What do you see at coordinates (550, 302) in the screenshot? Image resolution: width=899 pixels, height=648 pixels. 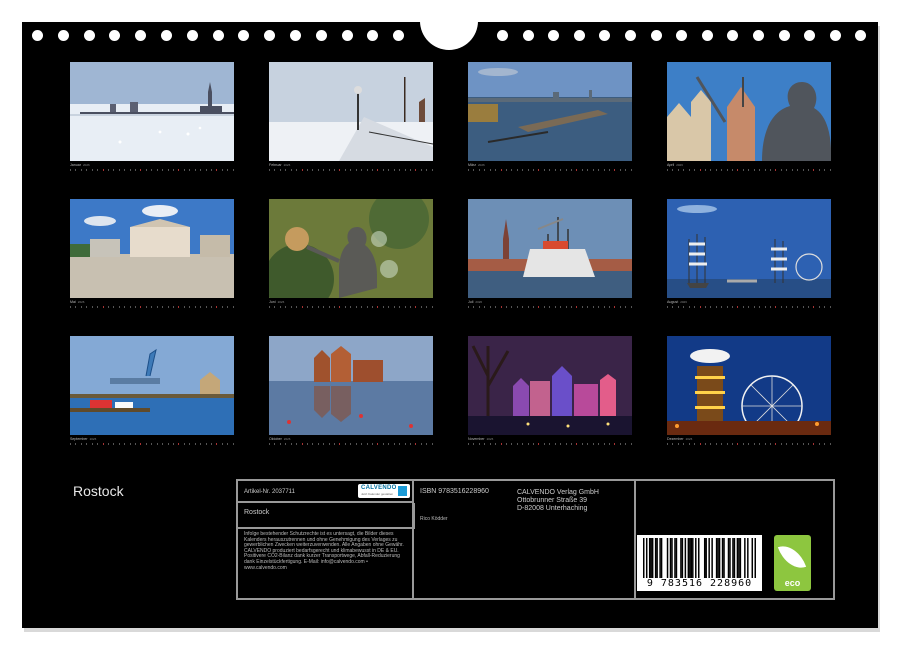 I see `month-label: Juli 2026` at bounding box center [550, 302].